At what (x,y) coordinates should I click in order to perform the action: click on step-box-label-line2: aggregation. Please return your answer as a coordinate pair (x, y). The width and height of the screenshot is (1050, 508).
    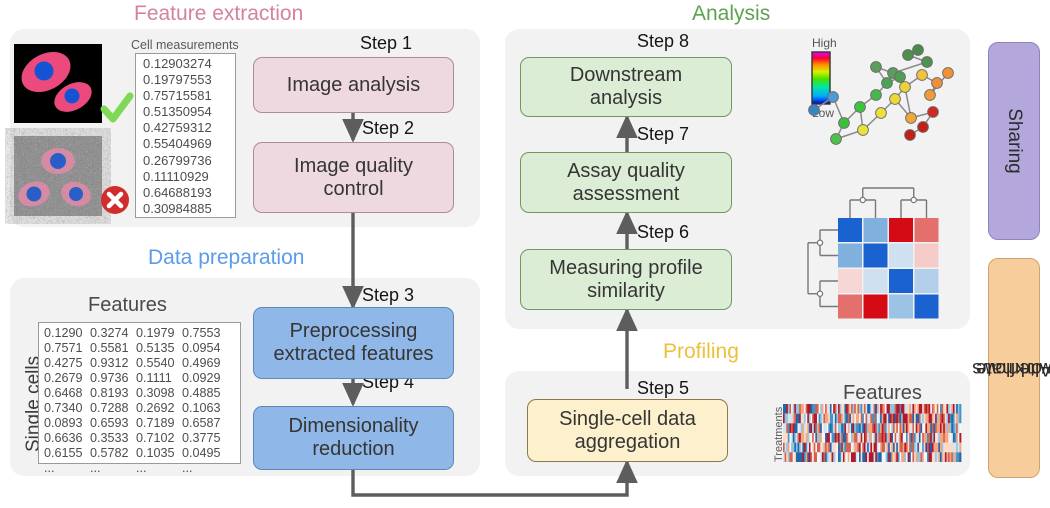
    Looking at the image, I should click on (627, 441).